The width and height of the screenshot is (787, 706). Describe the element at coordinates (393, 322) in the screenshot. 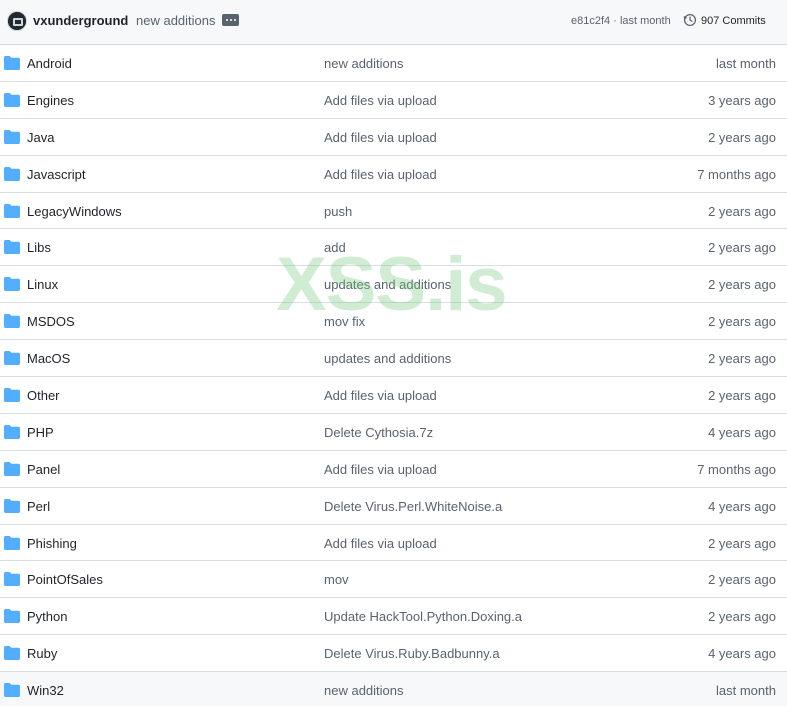

I see `file-row: MSDOS mov fix 2 years ago` at that location.